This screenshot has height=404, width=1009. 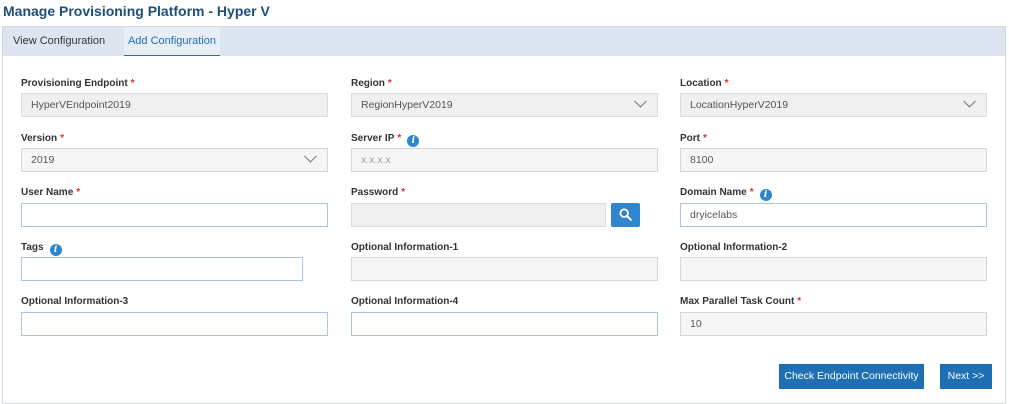 What do you see at coordinates (41, 249) in the screenshot?
I see `tags-label: Tags i` at bounding box center [41, 249].